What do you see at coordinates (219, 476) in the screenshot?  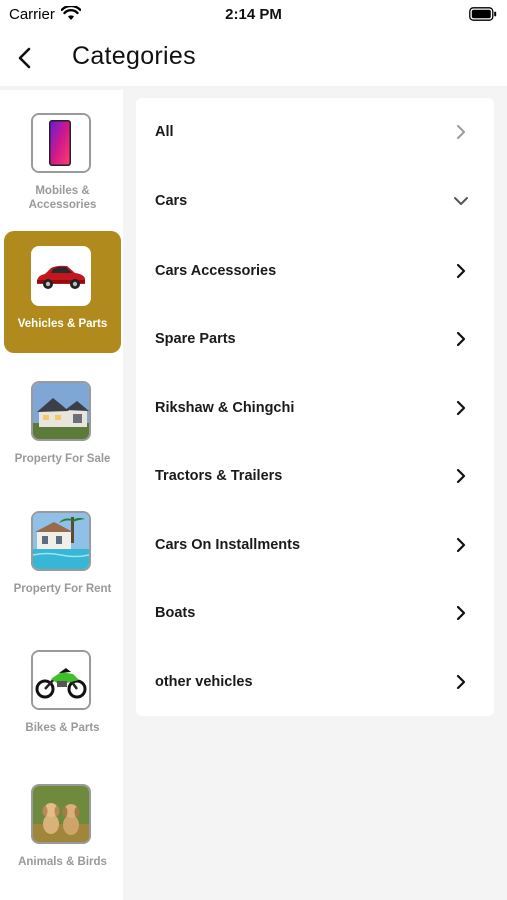 I see `subcategory-label: Tractors & Trailers` at bounding box center [219, 476].